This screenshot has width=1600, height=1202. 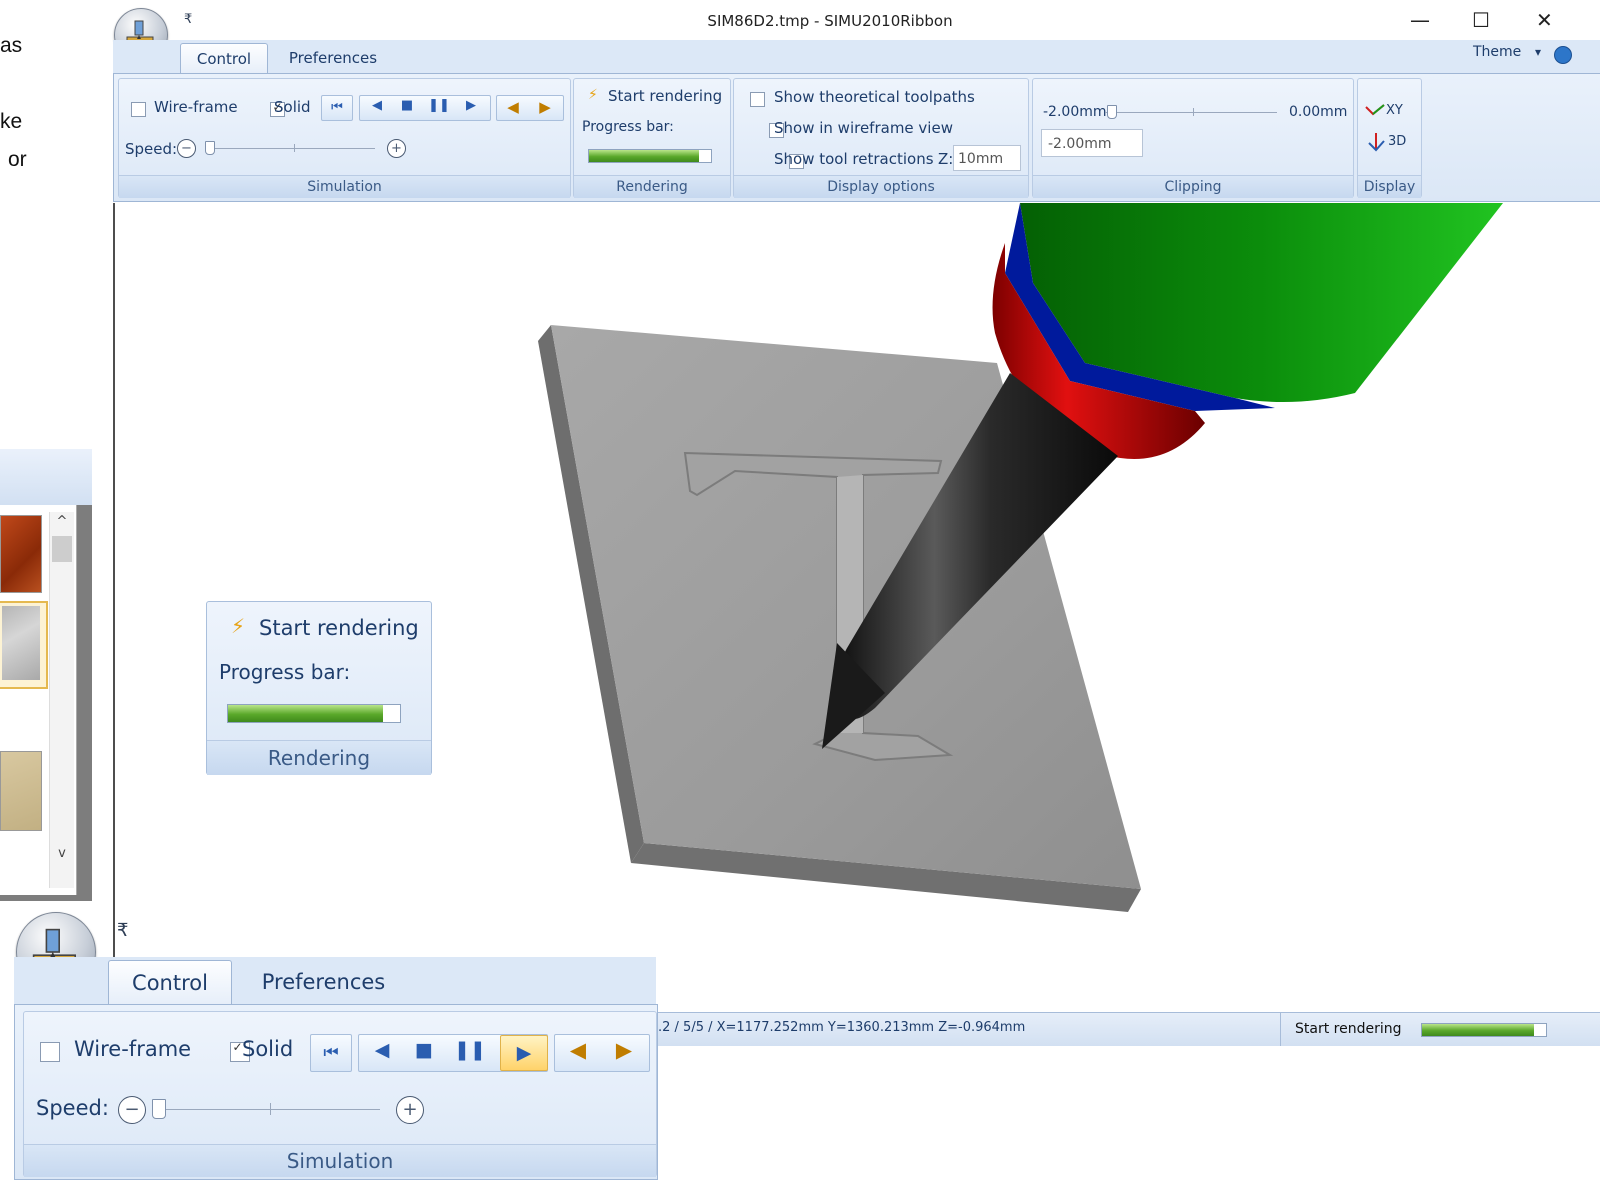 I want to click on rendering-progress-bar, so click(x=650, y=156).